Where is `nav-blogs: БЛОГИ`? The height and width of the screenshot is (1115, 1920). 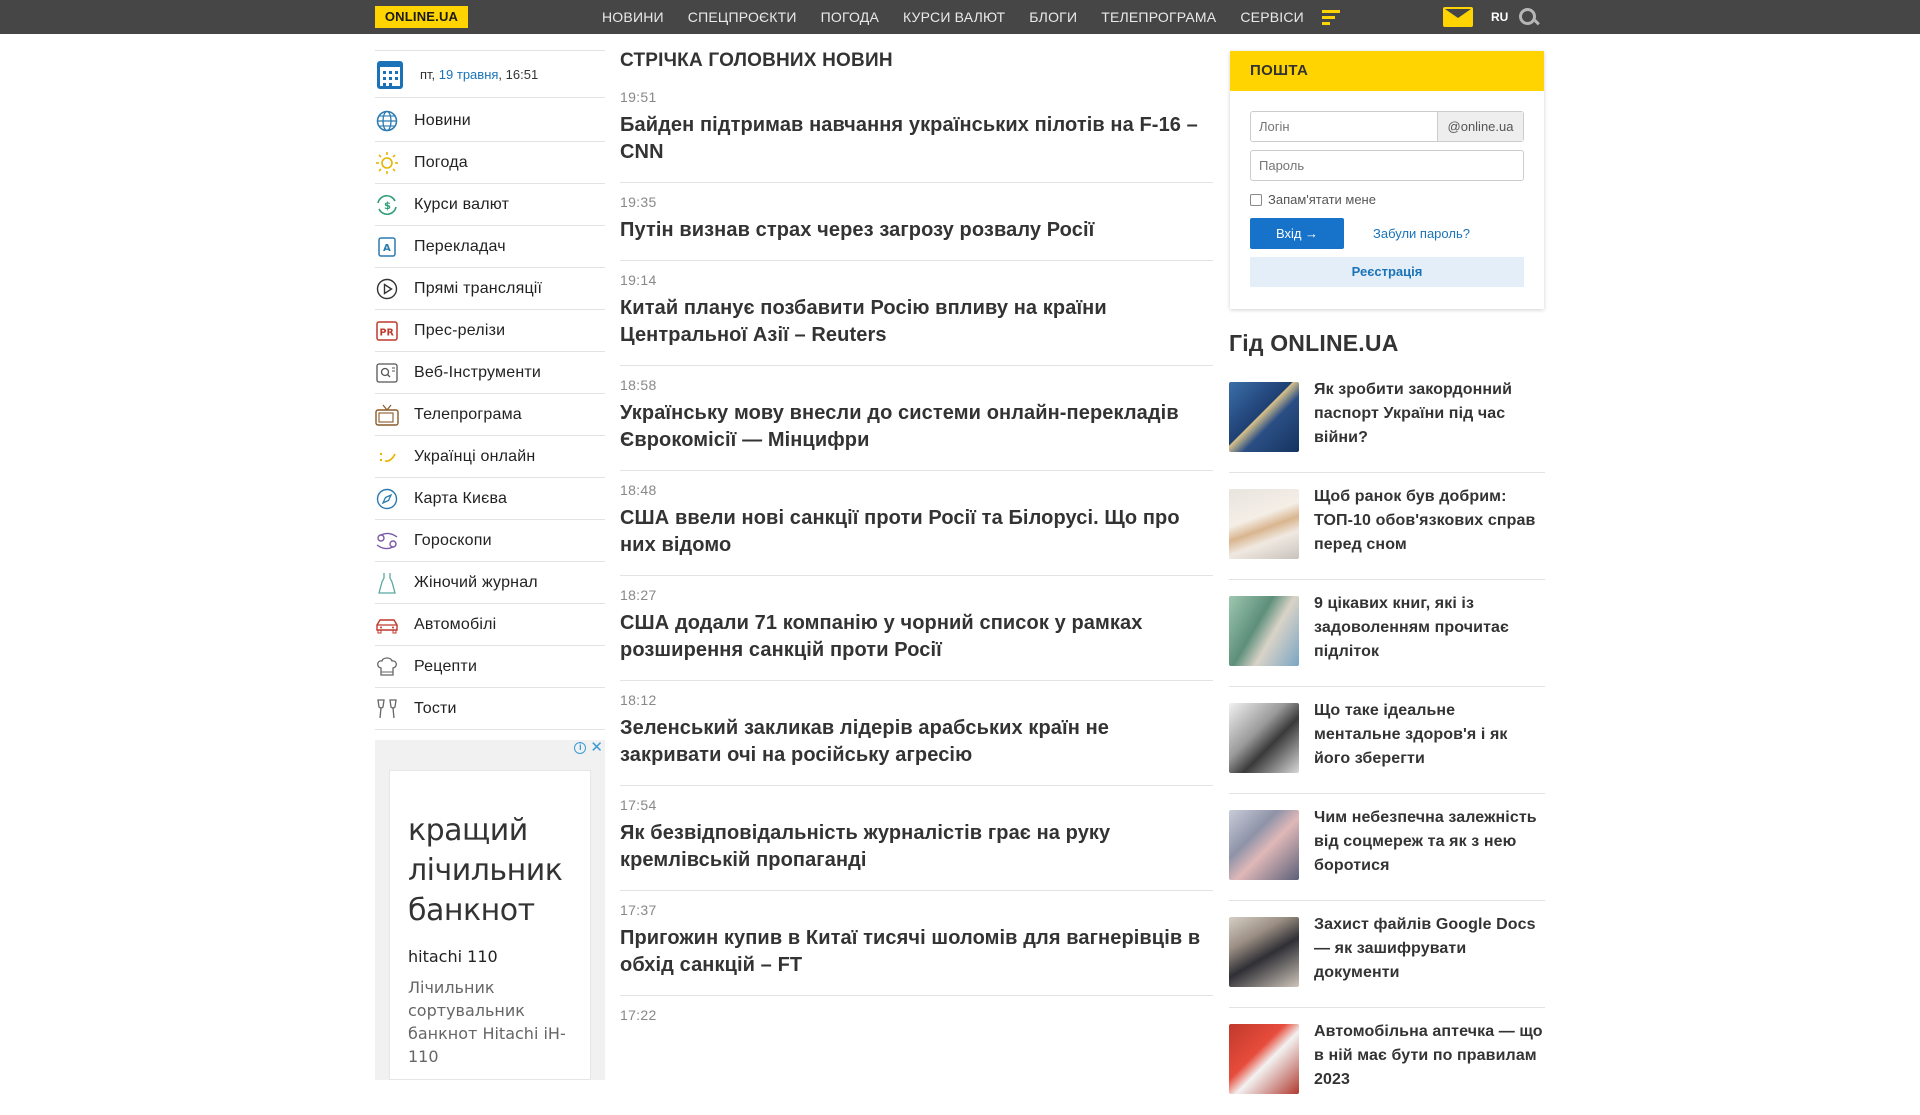
nav-blogs: БЛОГИ is located at coordinates (1053, 17).